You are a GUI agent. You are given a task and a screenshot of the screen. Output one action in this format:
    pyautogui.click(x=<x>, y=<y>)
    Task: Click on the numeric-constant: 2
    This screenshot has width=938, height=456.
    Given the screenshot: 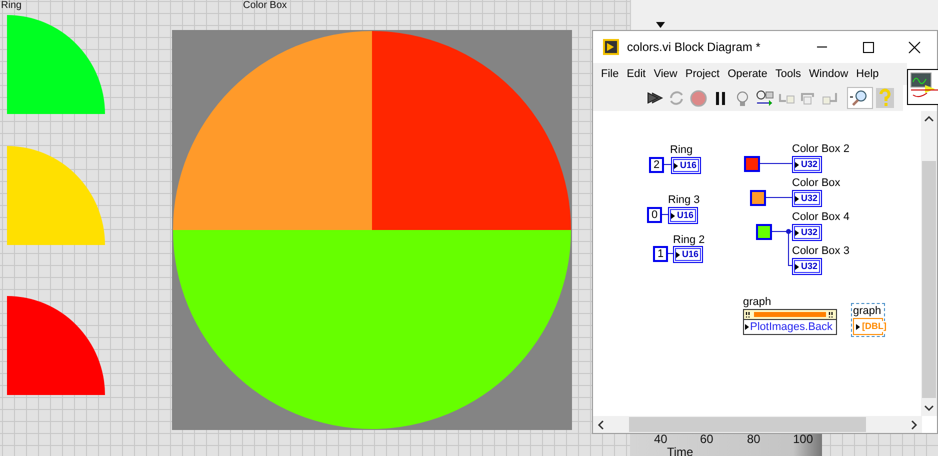 What is the action you would take?
    pyautogui.click(x=656, y=165)
    